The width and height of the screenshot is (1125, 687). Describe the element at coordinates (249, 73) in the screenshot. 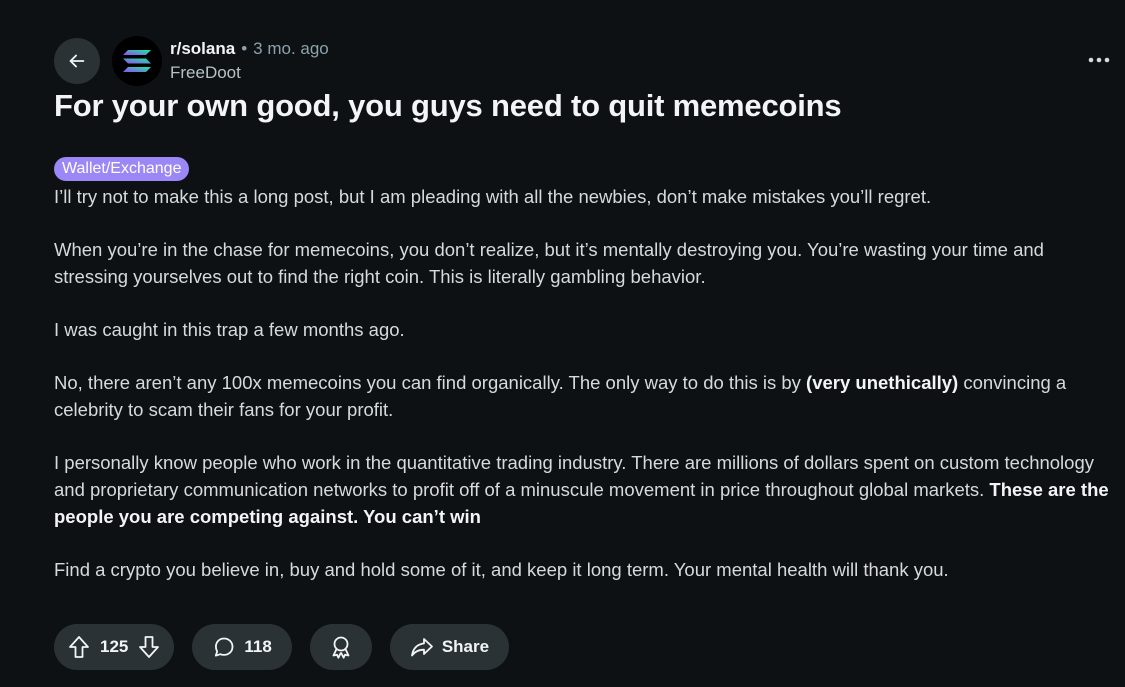

I see `author-name: FreeDoot` at that location.